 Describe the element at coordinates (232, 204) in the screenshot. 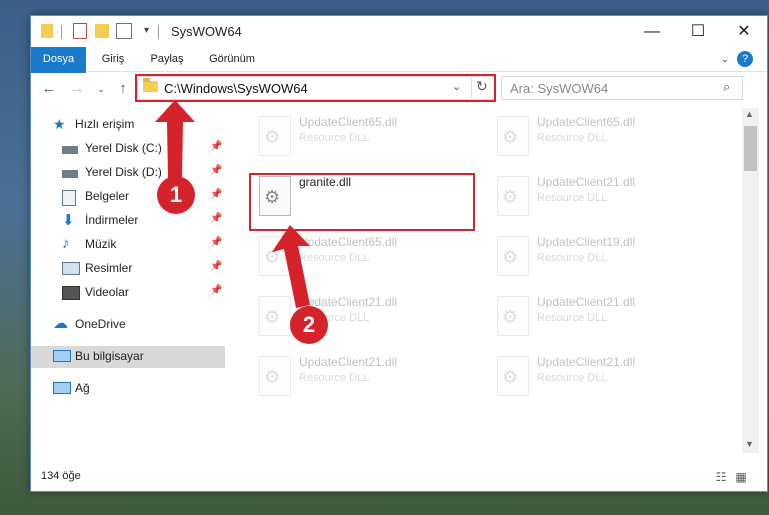

I see `annotation-arrows` at that location.